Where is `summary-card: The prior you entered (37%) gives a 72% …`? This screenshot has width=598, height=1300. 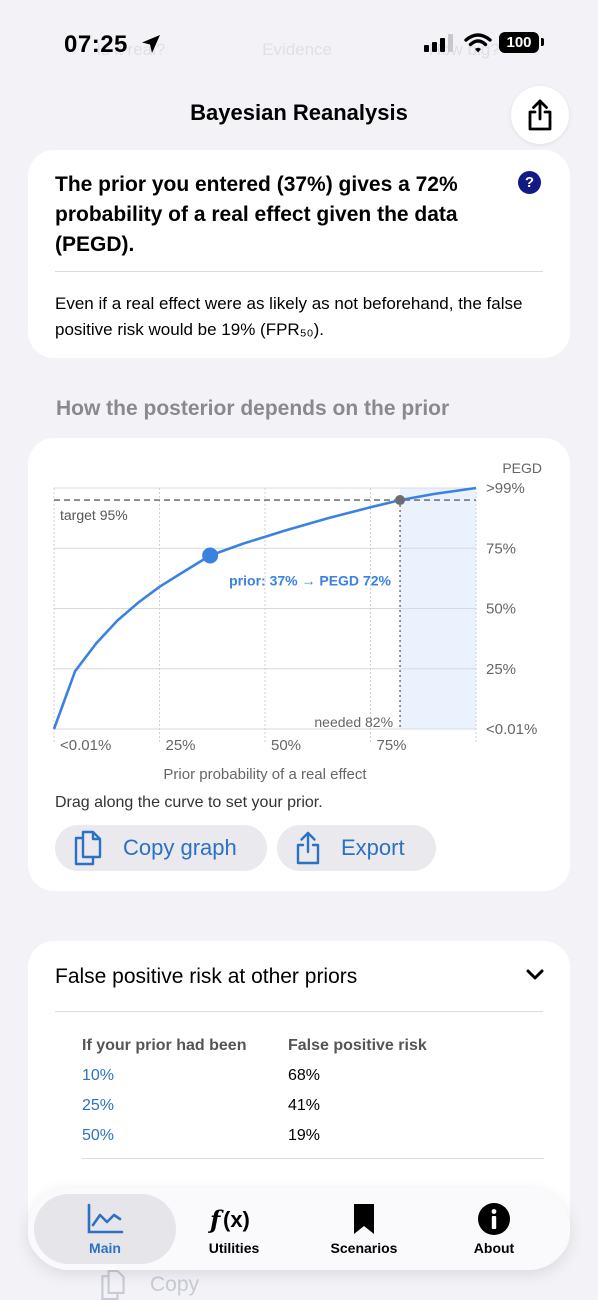 summary-card: The prior you entered (37%) gives a 72% … is located at coordinates (299, 254).